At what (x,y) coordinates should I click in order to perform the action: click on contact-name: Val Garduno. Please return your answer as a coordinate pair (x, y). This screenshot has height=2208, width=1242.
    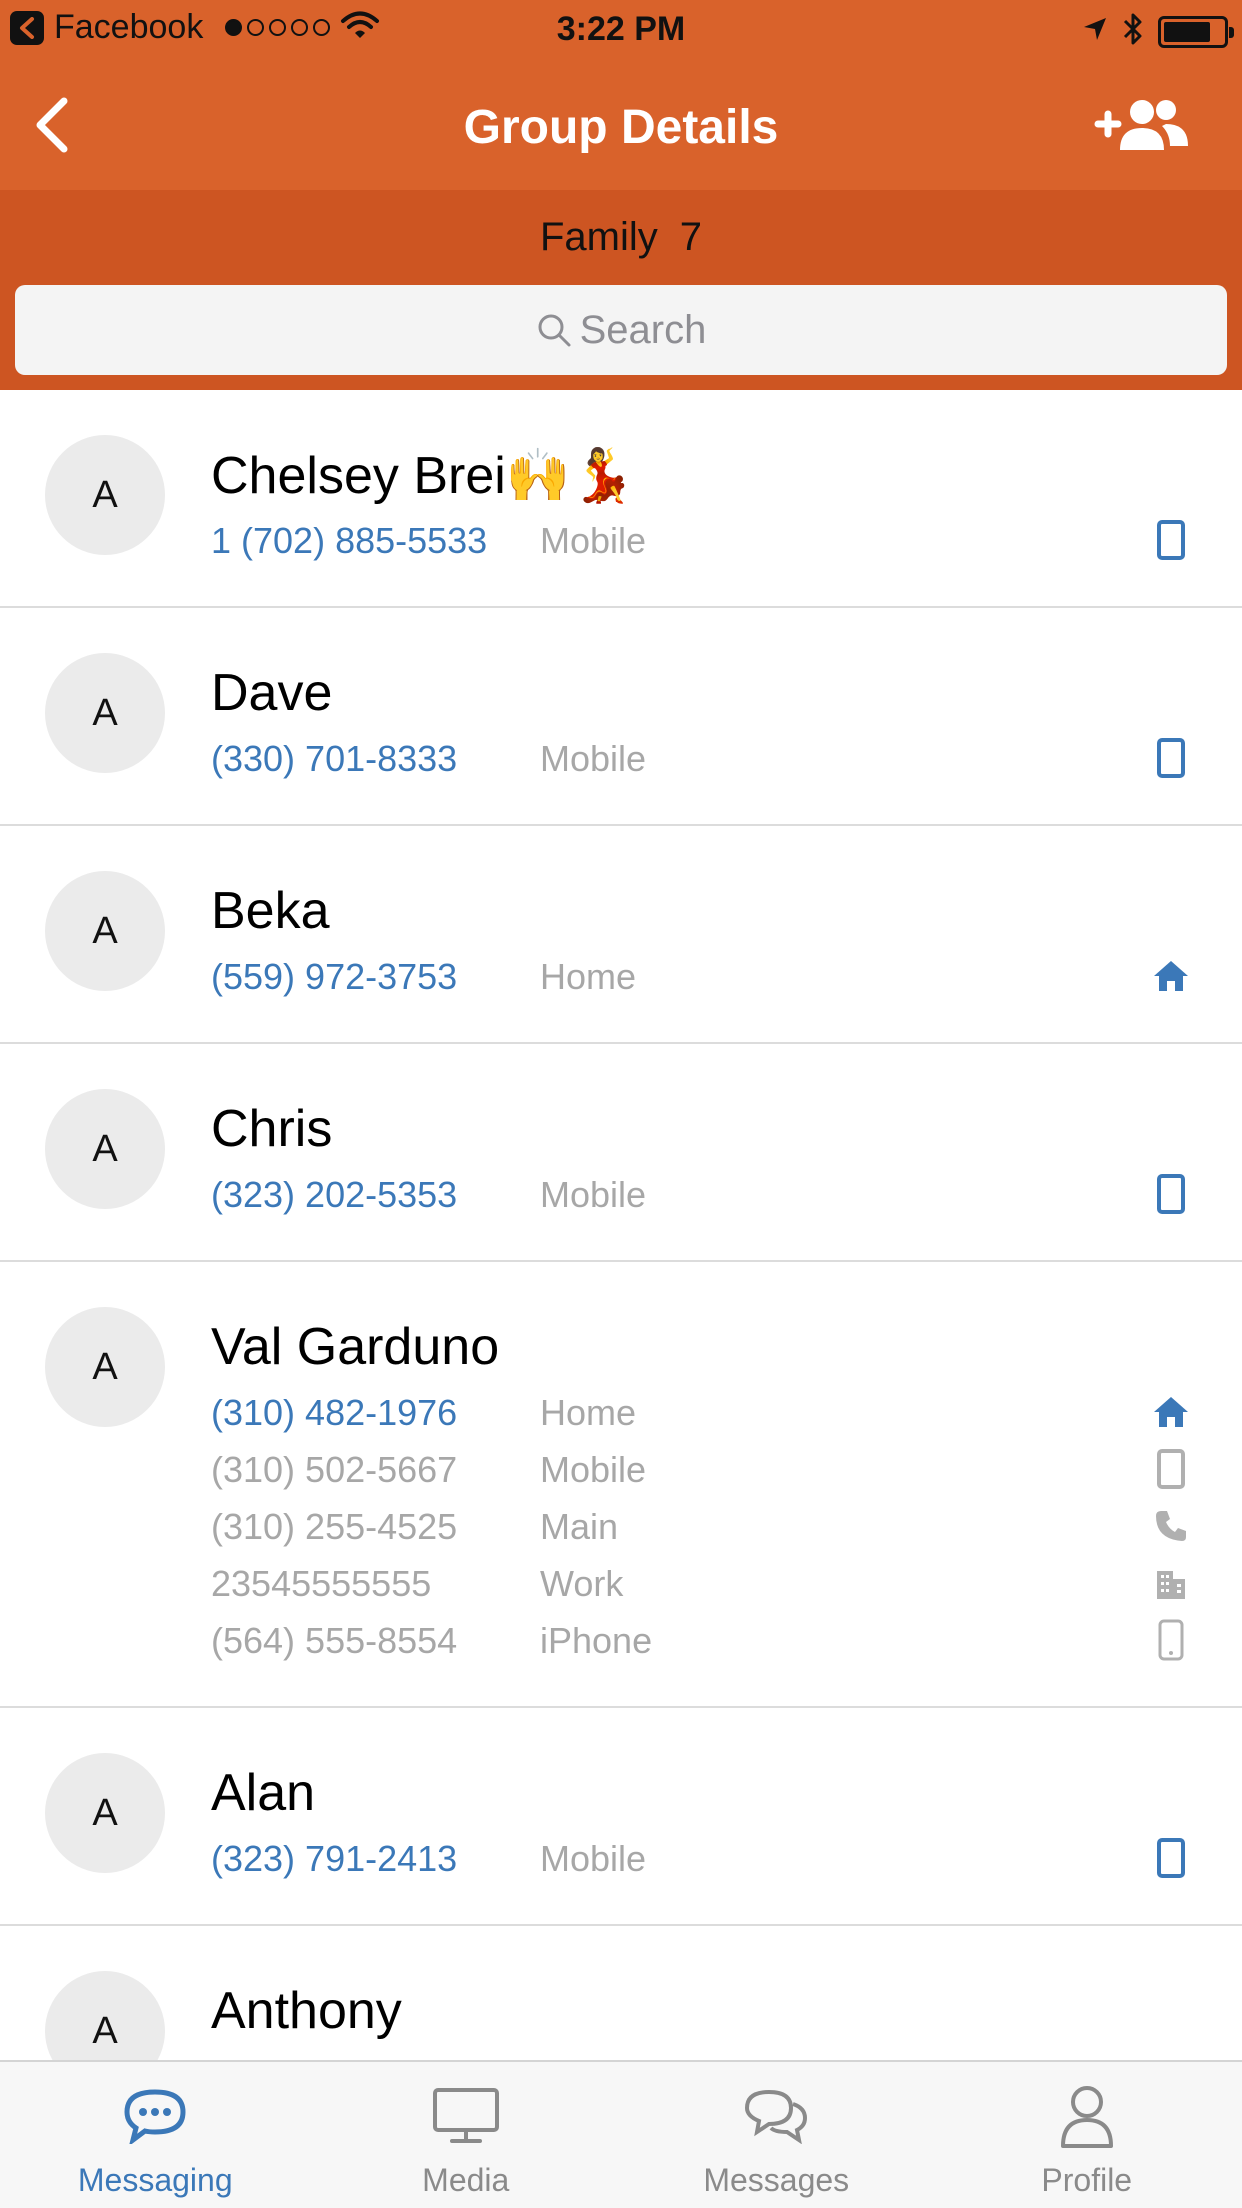
    Looking at the image, I should click on (355, 1347).